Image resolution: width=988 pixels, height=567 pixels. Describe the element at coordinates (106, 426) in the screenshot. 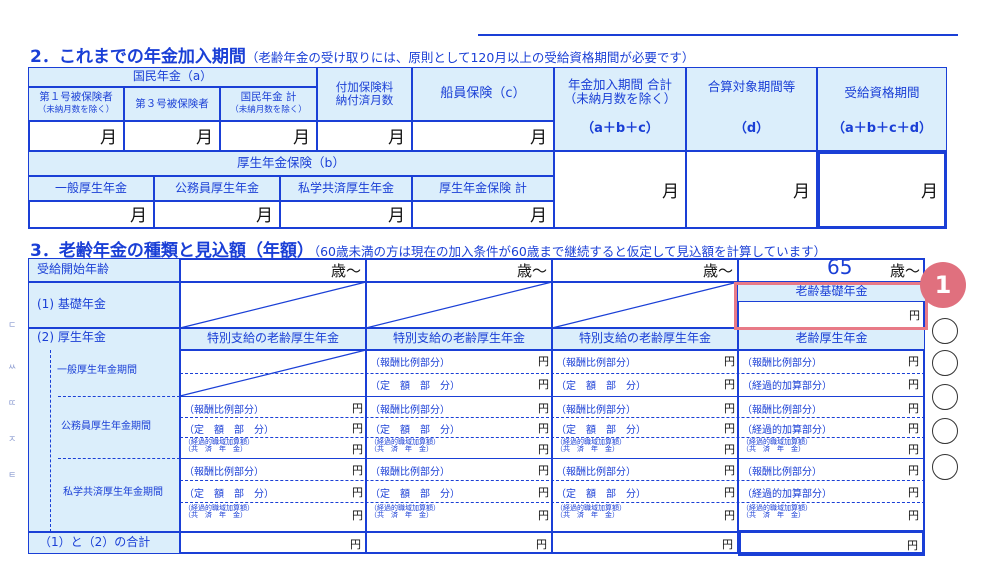

I see `public-period-label: 公務員厚生年金期間` at that location.